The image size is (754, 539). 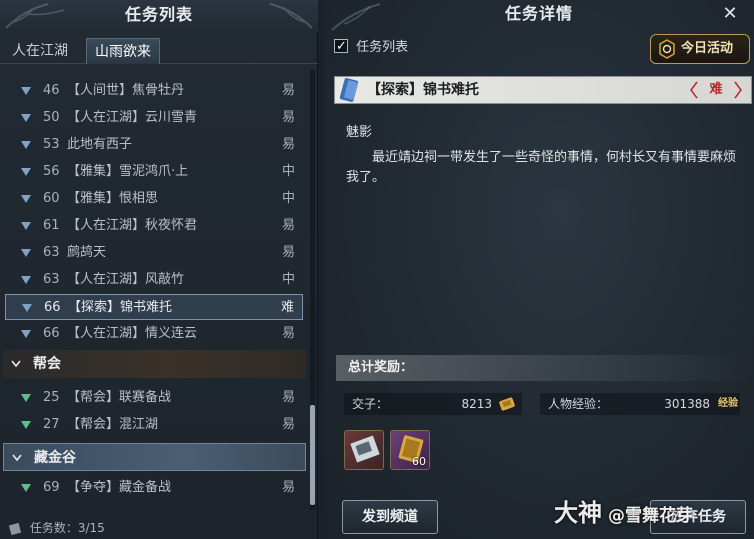 I want to click on task-row: 25 【帮会】联赛备战 易, so click(x=154, y=398).